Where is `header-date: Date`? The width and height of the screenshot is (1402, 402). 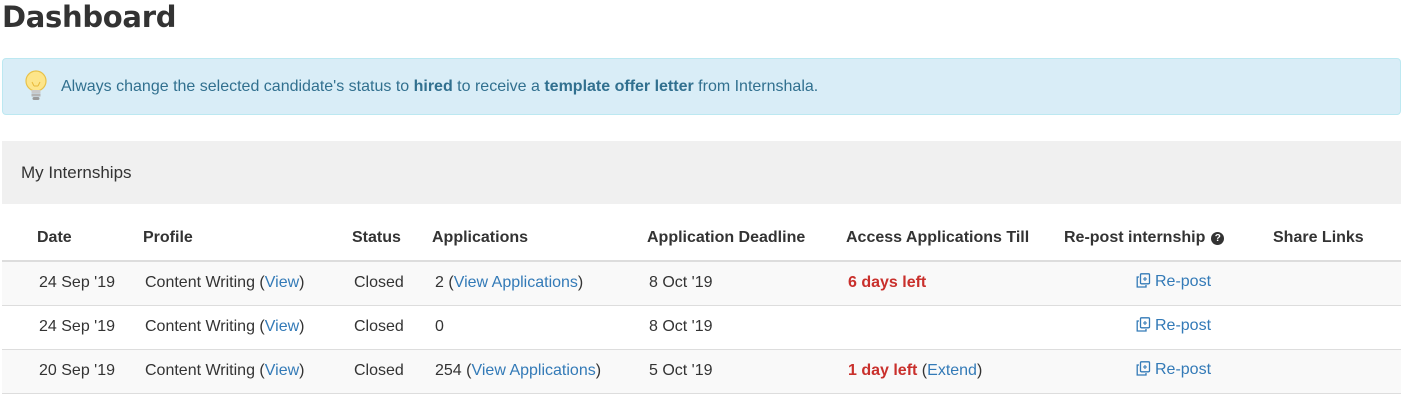
header-date: Date is located at coordinates (72, 239).